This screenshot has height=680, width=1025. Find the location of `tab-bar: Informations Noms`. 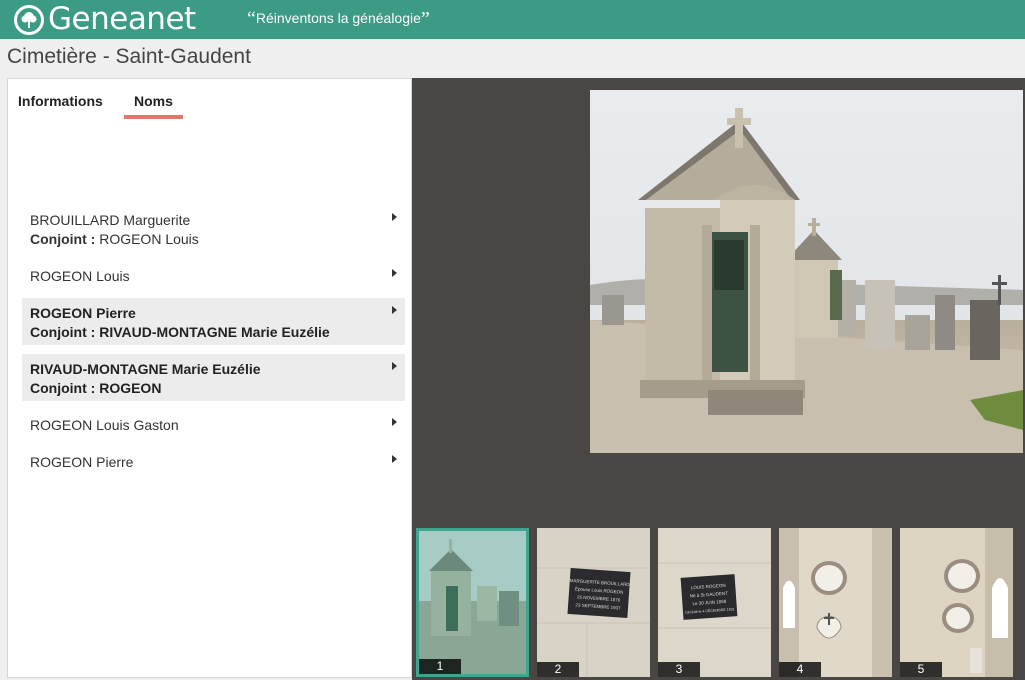

tab-bar: Informations Noms is located at coordinates (100, 106).